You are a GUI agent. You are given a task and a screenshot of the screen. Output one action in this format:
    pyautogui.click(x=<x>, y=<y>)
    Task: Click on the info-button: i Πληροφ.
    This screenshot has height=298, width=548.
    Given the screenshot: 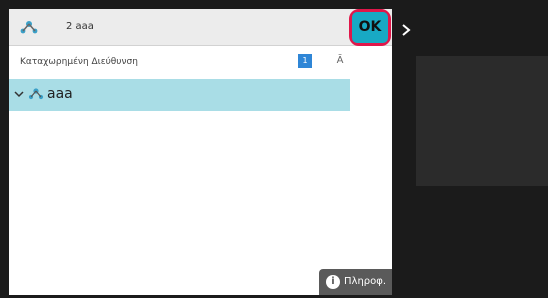 What is the action you would take?
    pyautogui.click(x=355, y=282)
    